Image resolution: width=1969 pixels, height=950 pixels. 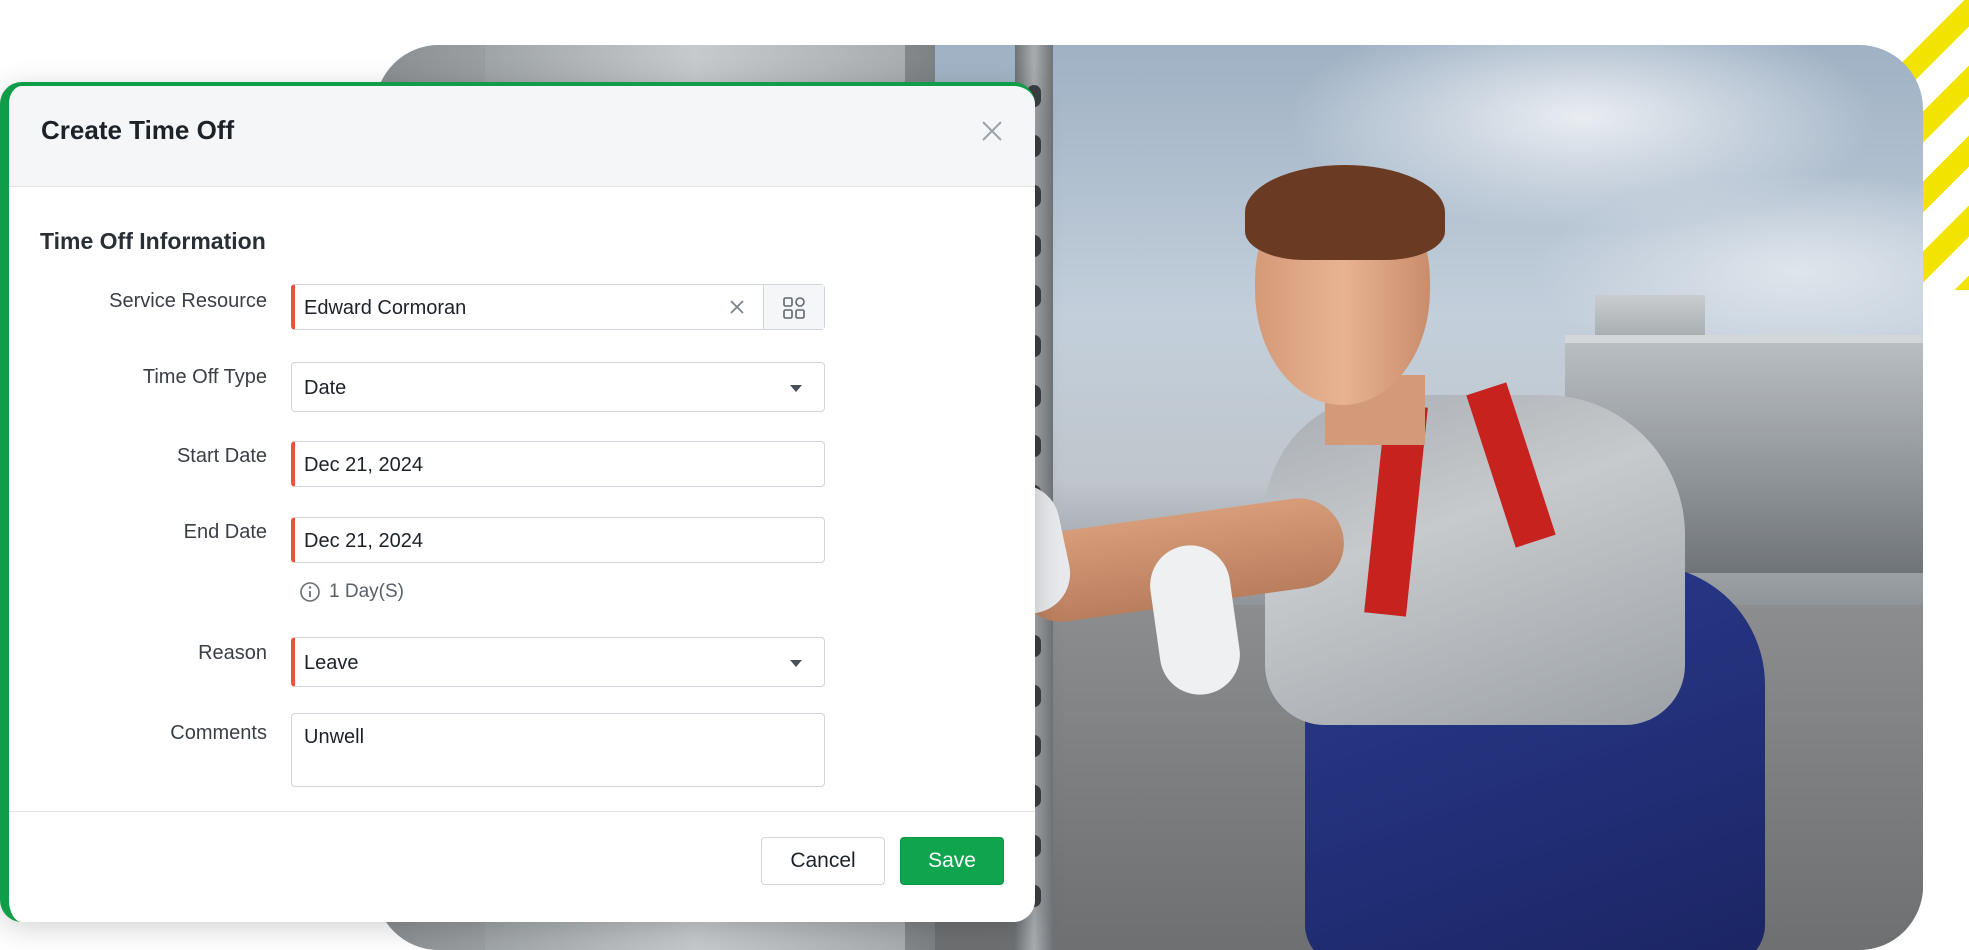 What do you see at coordinates (204, 377) in the screenshot?
I see `time-off-type-label: Time Off Type` at bounding box center [204, 377].